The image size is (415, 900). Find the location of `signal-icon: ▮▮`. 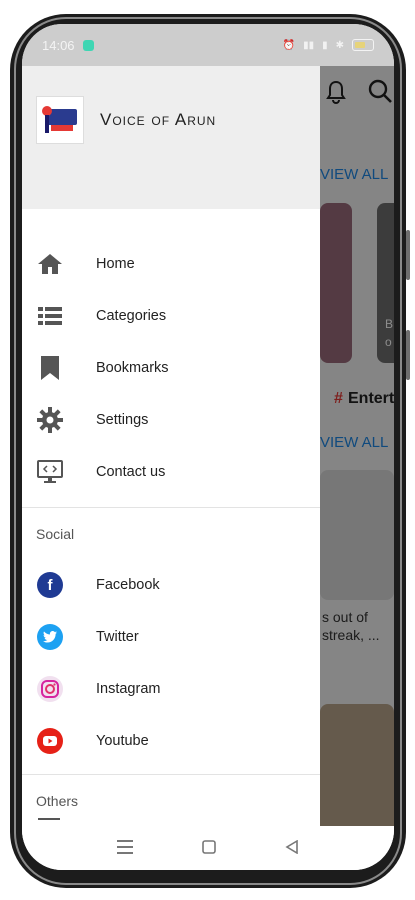

signal-icon: ▮▮ is located at coordinates (309, 45).